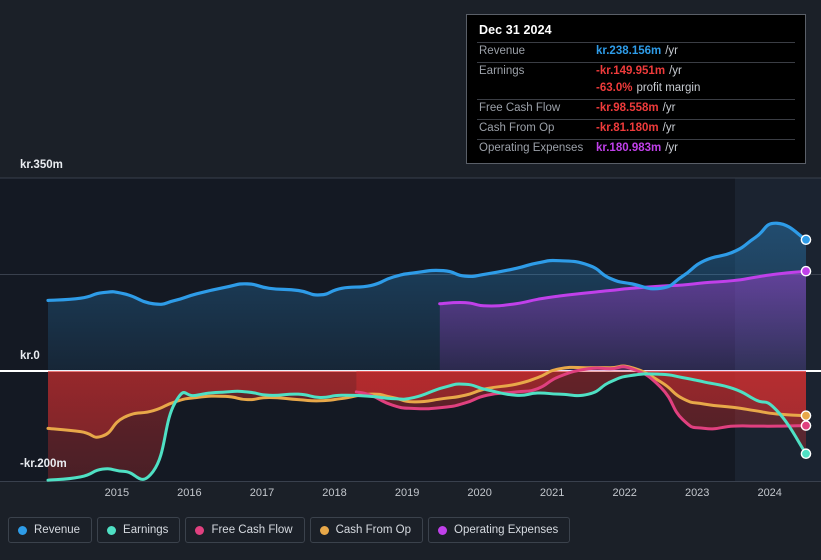 The width and height of the screenshot is (821, 560). Describe the element at coordinates (373, 530) in the screenshot. I see `legend-label: Cash From Op` at that location.